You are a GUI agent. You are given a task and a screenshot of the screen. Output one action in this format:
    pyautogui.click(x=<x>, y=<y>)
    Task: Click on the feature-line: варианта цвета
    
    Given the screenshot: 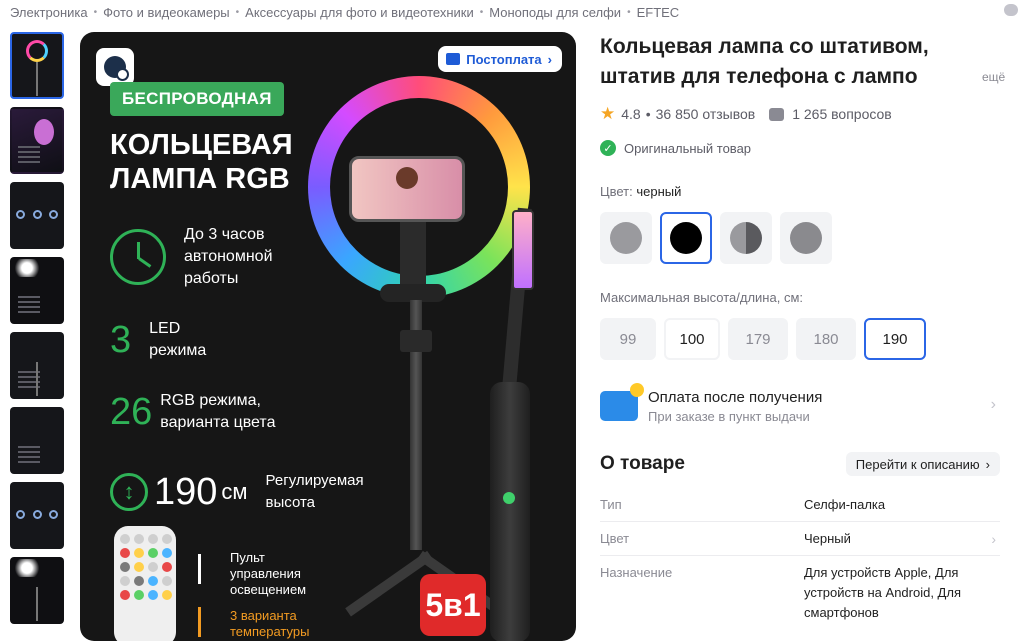 What is the action you would take?
    pyautogui.click(x=218, y=422)
    